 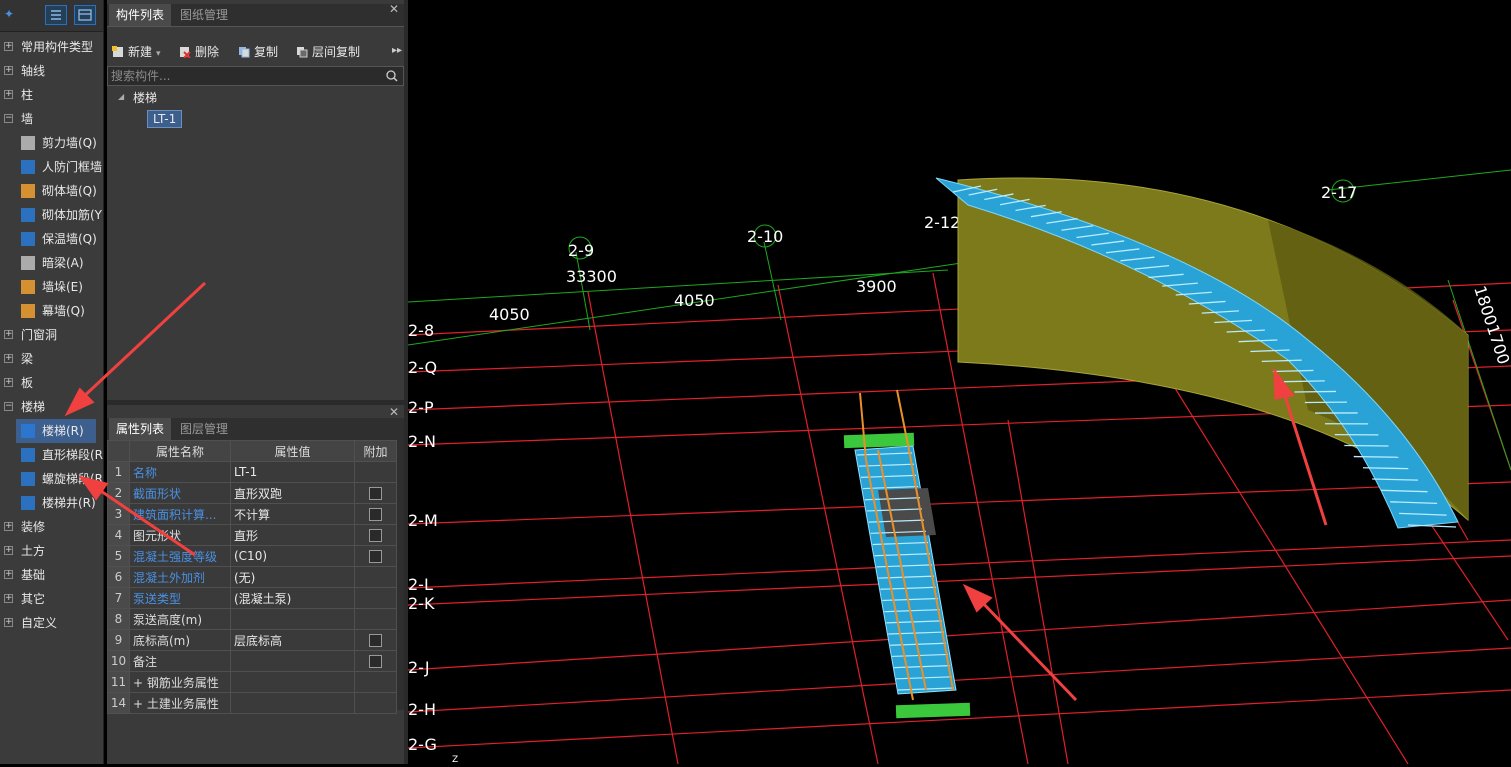 What do you see at coordinates (51, 71) in the screenshot?
I see `tree-category: +轴线` at bounding box center [51, 71].